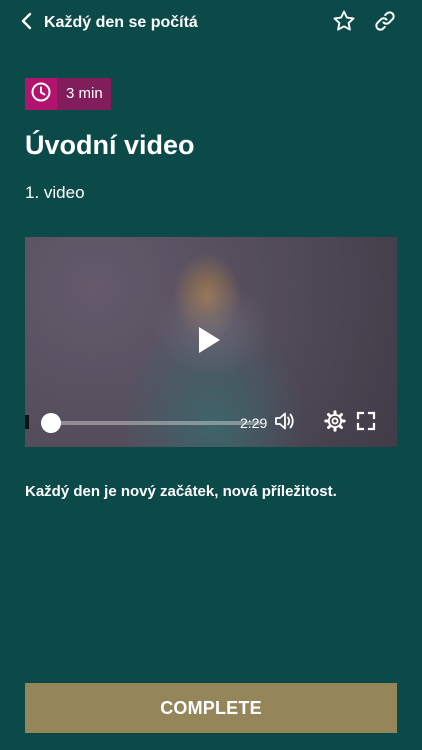  Describe the element at coordinates (27, 422) in the screenshot. I see `video-edge-marker` at that location.